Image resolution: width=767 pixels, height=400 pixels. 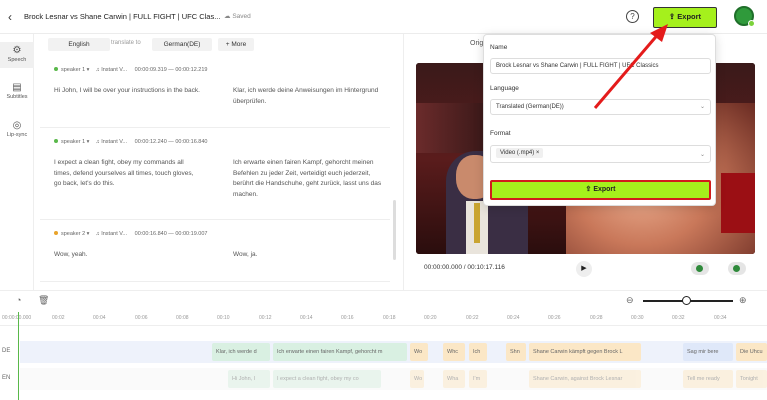 I want to click on nav-subtitles: ▤ Subtitles, so click(x=17, y=94).